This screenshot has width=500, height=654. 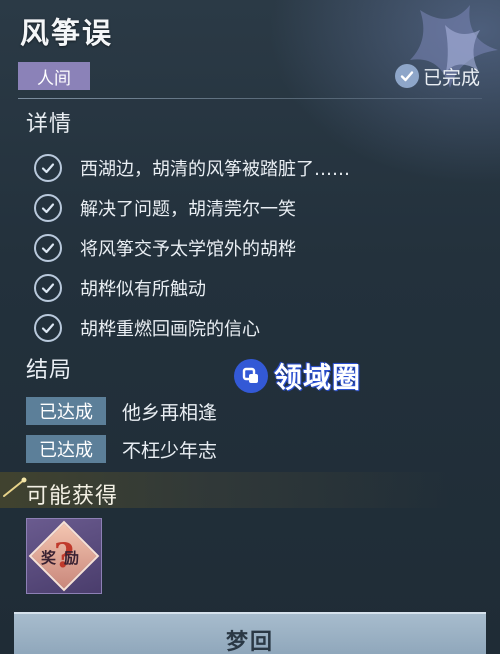 I want to click on completed-check-icon, so click(x=406, y=76).